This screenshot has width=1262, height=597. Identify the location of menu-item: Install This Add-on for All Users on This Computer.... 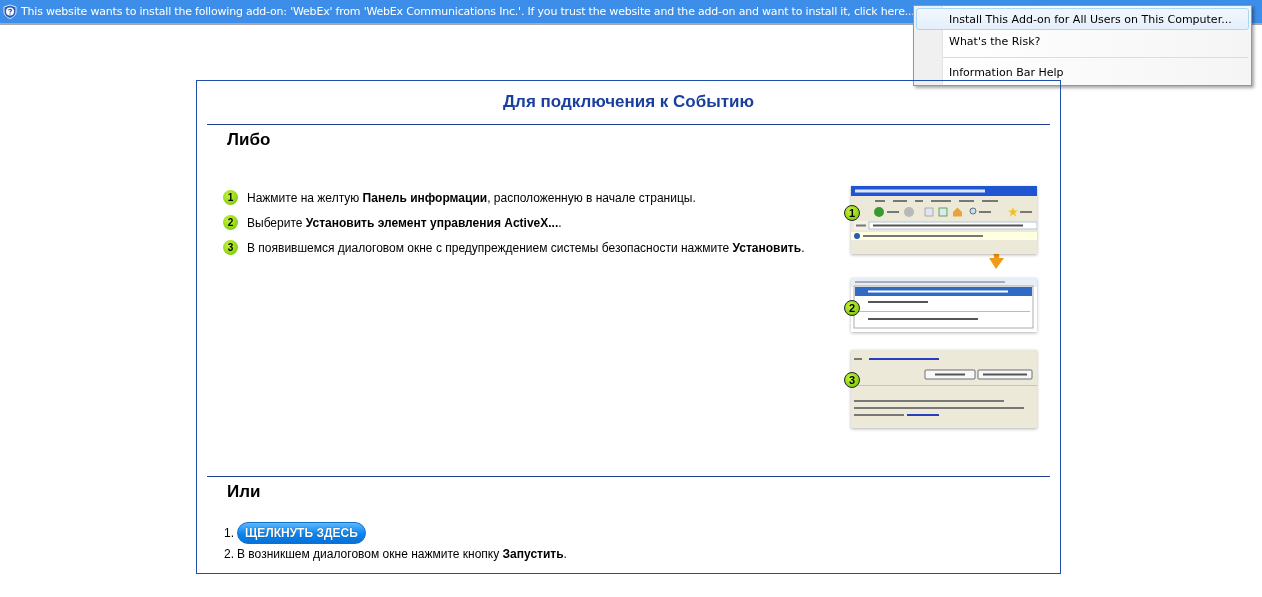
(1082, 19).